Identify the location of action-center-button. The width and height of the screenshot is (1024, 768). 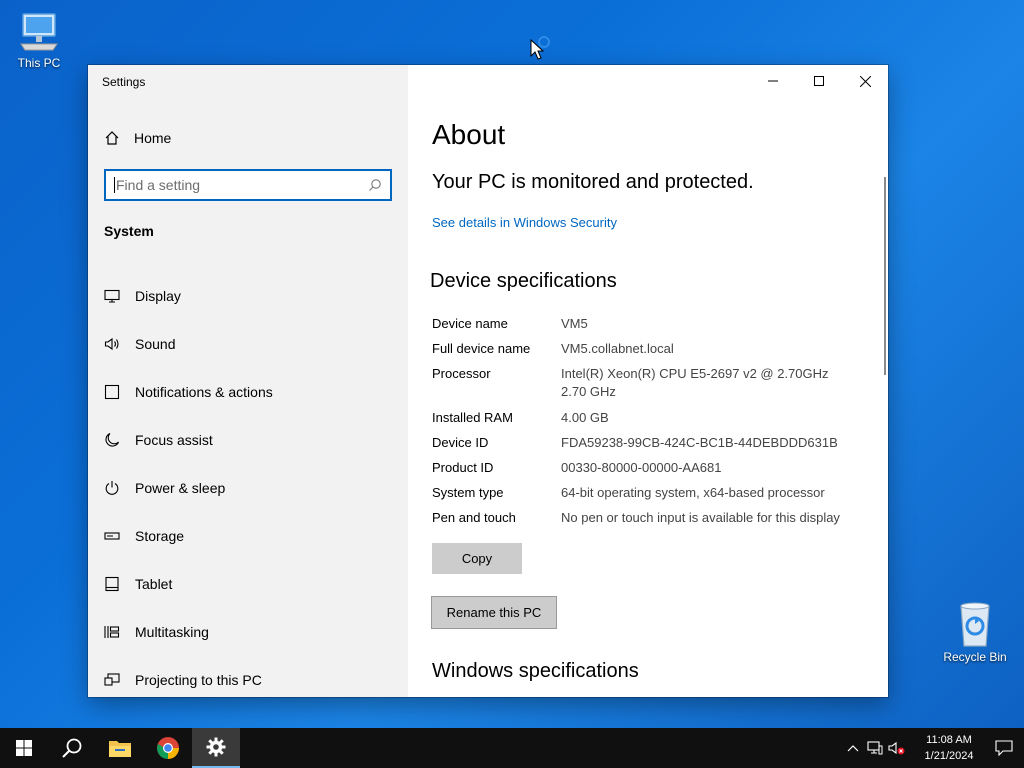
(1004, 748).